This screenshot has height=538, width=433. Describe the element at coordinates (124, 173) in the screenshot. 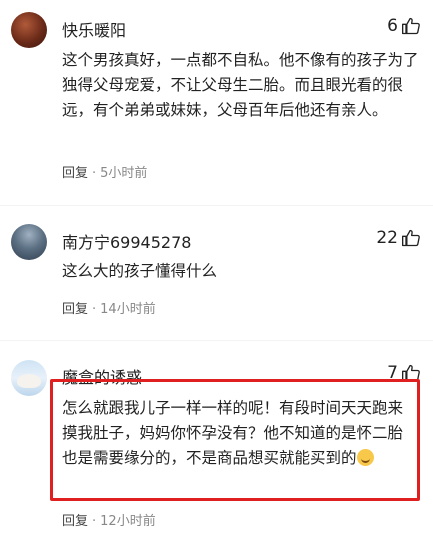

I see `timestamp: 5小时前` at that location.